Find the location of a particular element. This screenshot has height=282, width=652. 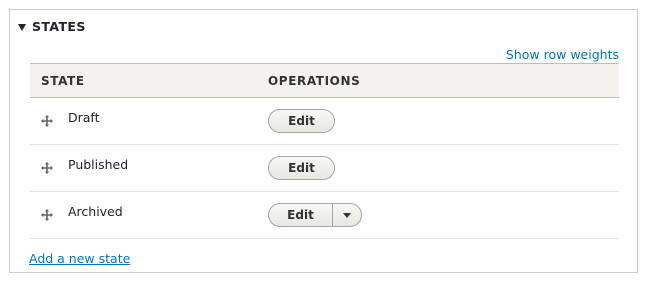

state-label: Draft is located at coordinates (84, 117).